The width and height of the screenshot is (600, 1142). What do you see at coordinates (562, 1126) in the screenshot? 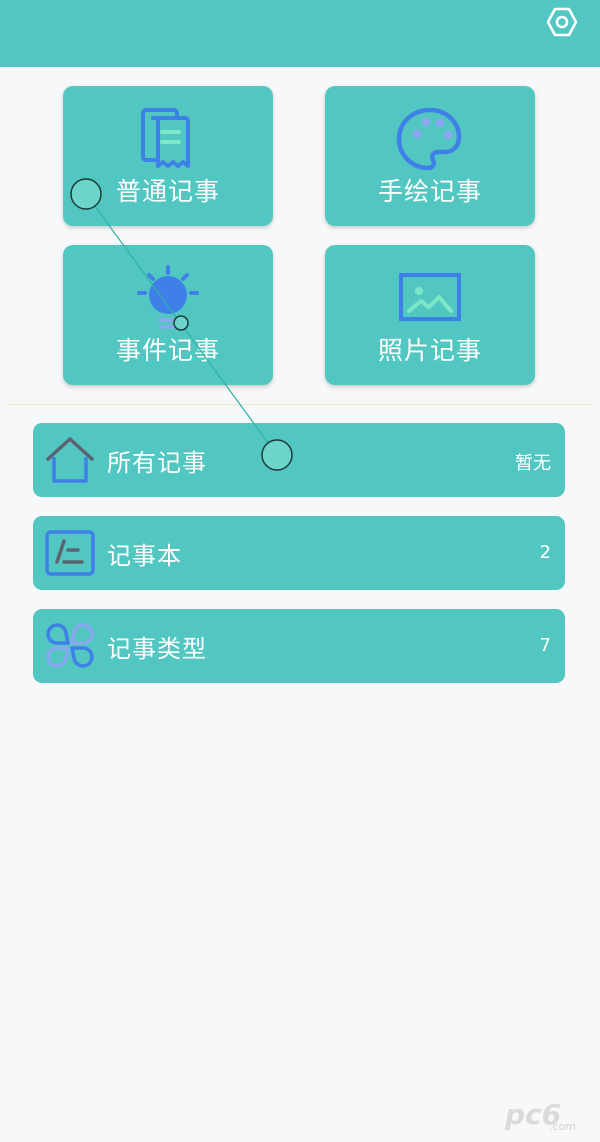
I see `watermark-domain-text: .com` at bounding box center [562, 1126].